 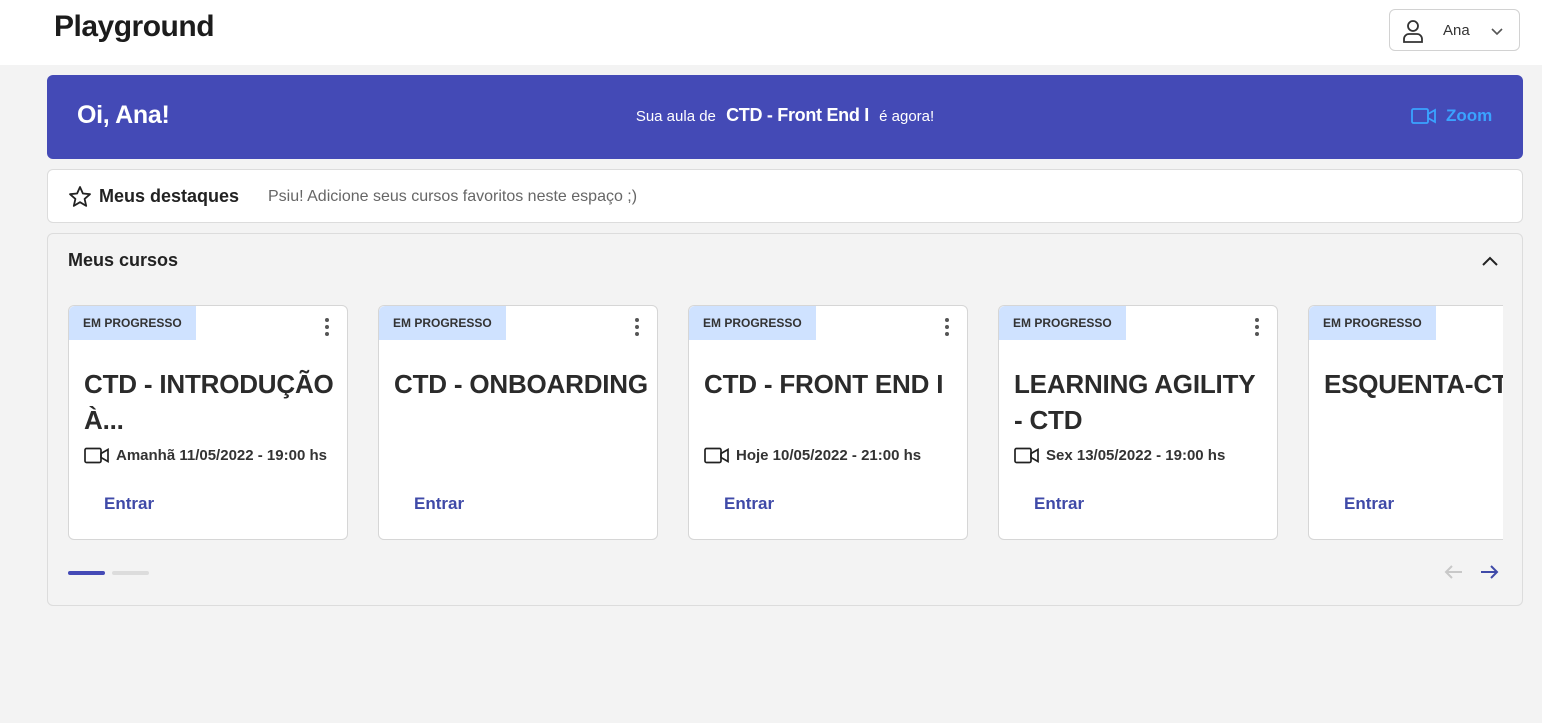 What do you see at coordinates (1454, 572) in the screenshot?
I see `arrow-left-icon` at bounding box center [1454, 572].